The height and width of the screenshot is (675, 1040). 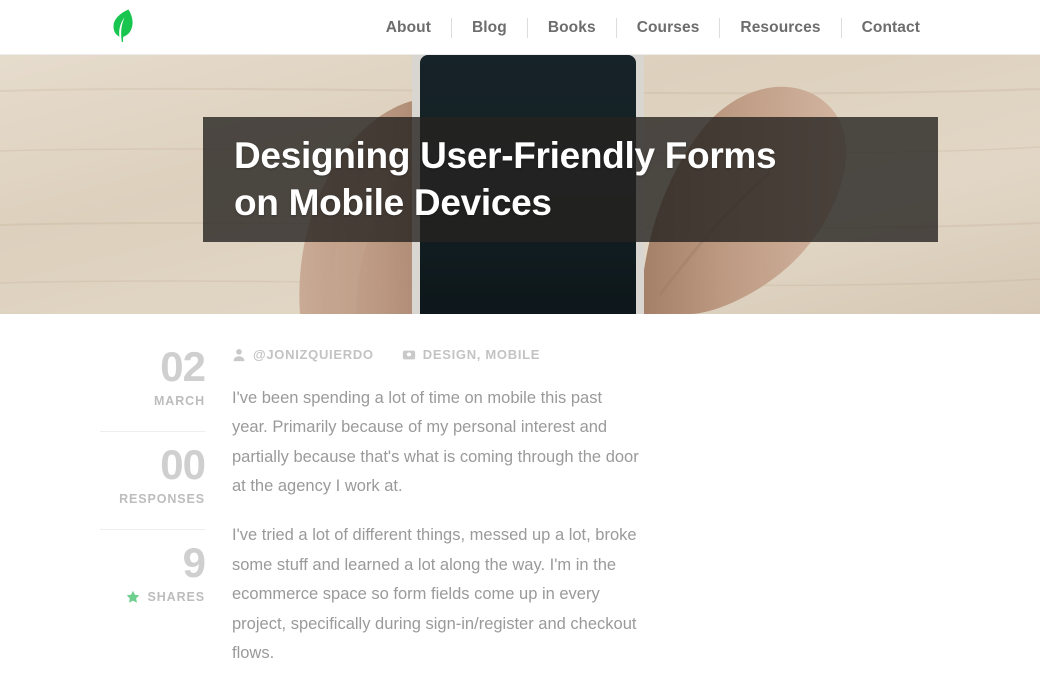 I want to click on hero-title-line1: Designing User-Friendly Forms, so click(x=505, y=156).